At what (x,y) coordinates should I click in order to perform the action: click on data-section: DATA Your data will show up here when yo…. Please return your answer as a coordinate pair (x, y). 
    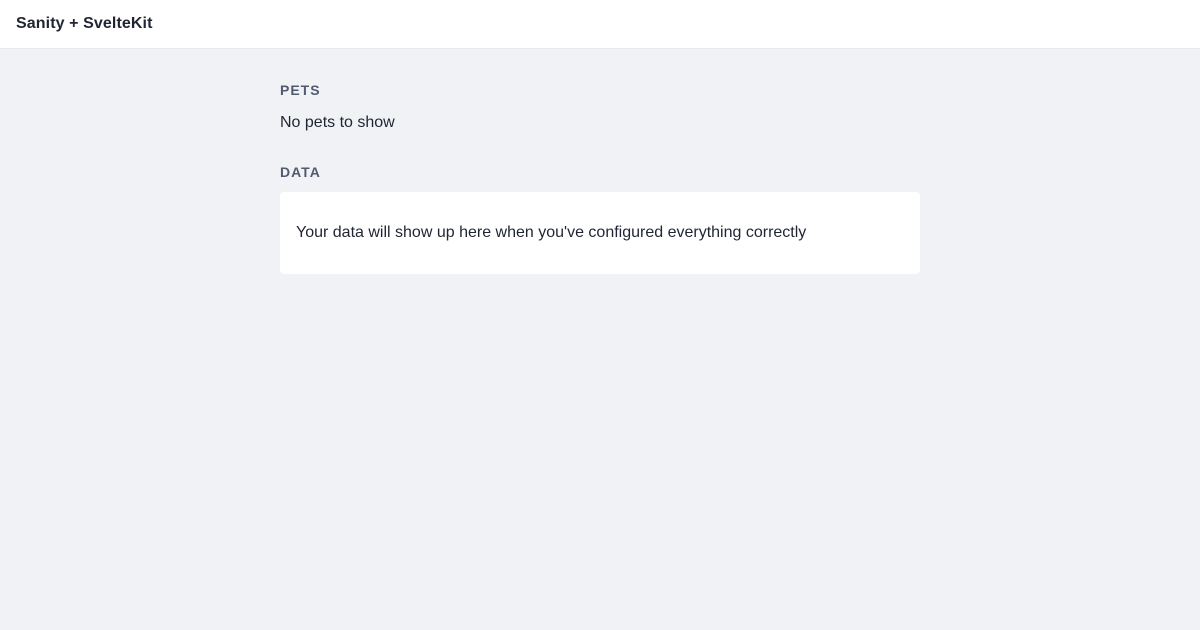
    Looking at the image, I should click on (600, 219).